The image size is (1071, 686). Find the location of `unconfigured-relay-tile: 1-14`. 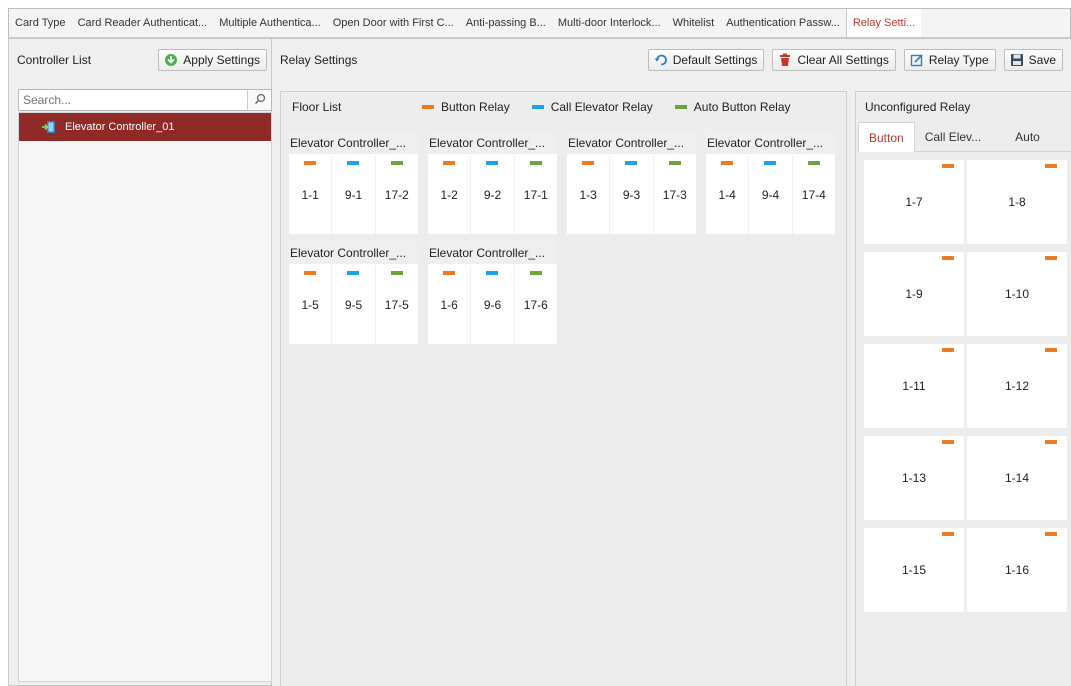

unconfigured-relay-tile: 1-14 is located at coordinates (1017, 478).